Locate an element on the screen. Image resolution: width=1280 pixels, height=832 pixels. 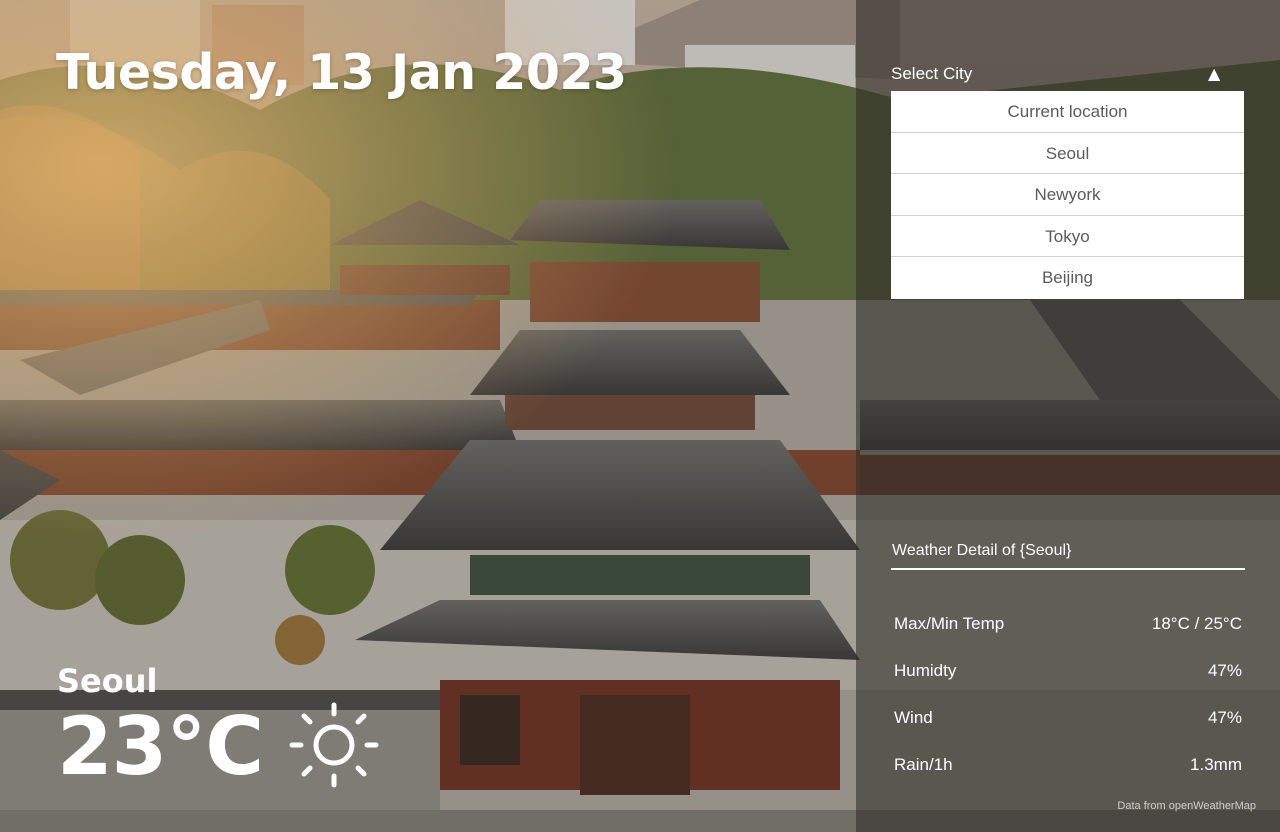
detail-label: Max/Min Temp is located at coordinates (949, 623).